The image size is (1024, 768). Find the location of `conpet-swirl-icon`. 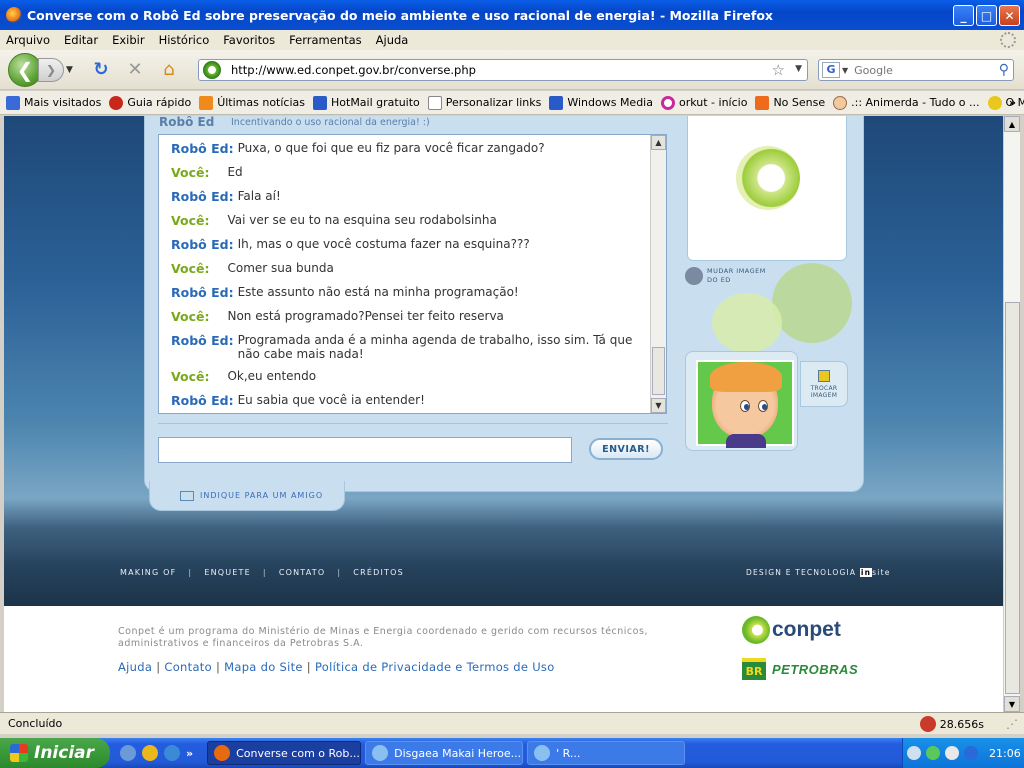

conpet-swirl-icon is located at coordinates (768, 178).